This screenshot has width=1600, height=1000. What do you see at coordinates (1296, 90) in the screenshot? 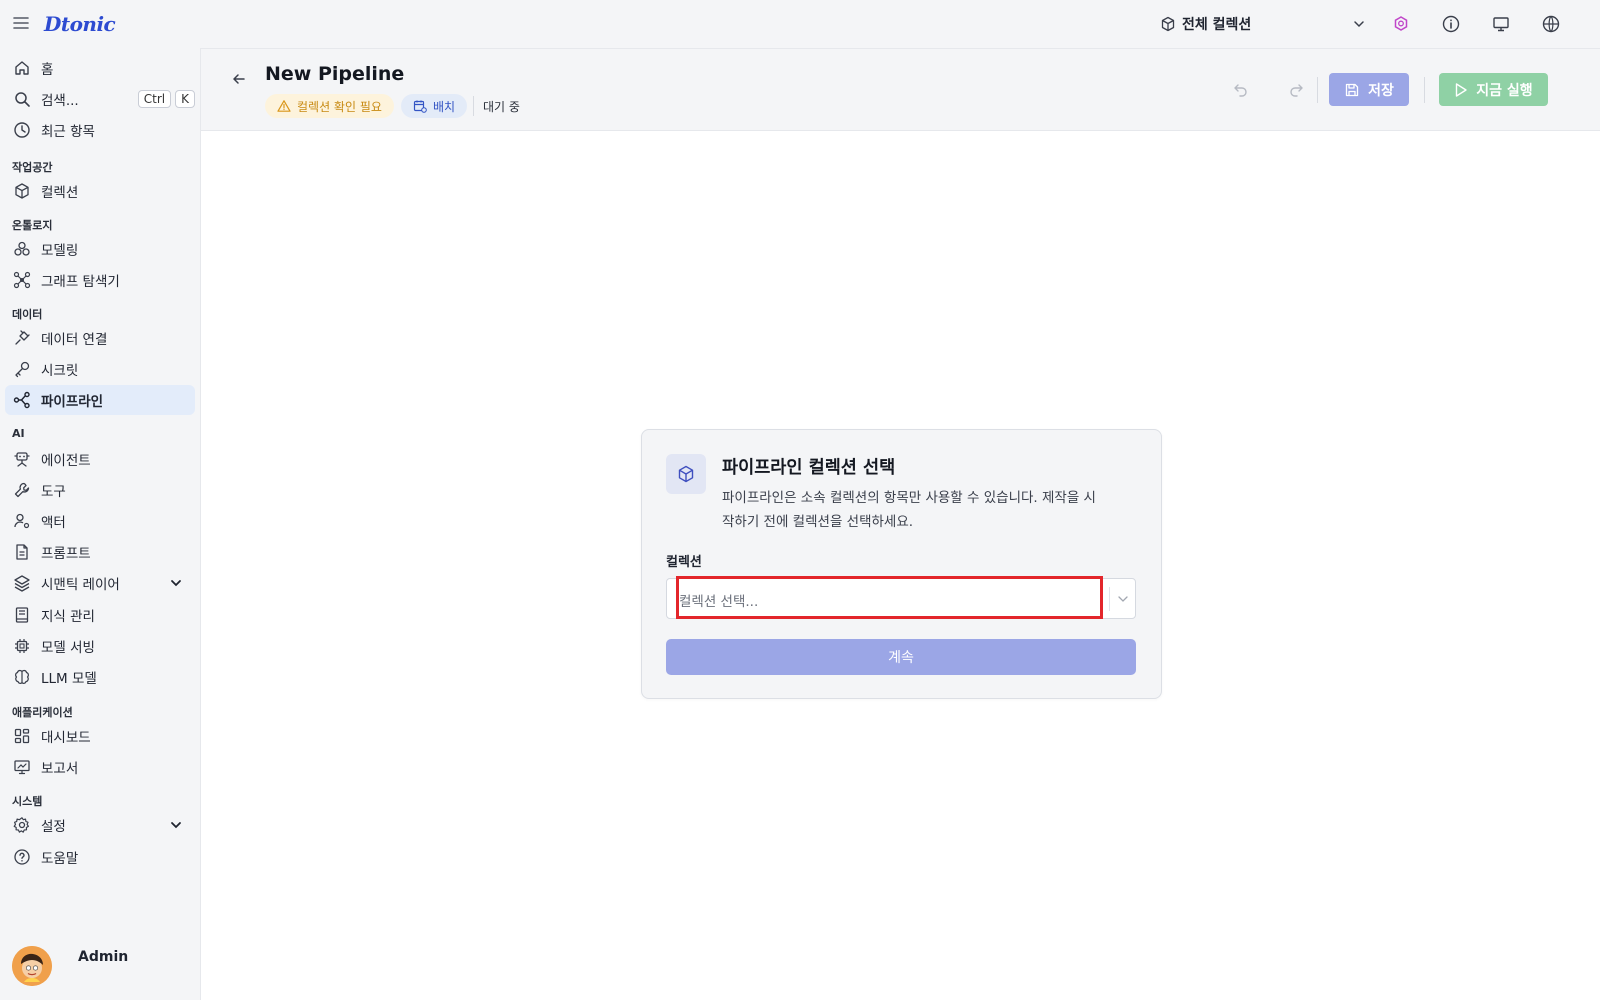
I see `redo-icon` at bounding box center [1296, 90].